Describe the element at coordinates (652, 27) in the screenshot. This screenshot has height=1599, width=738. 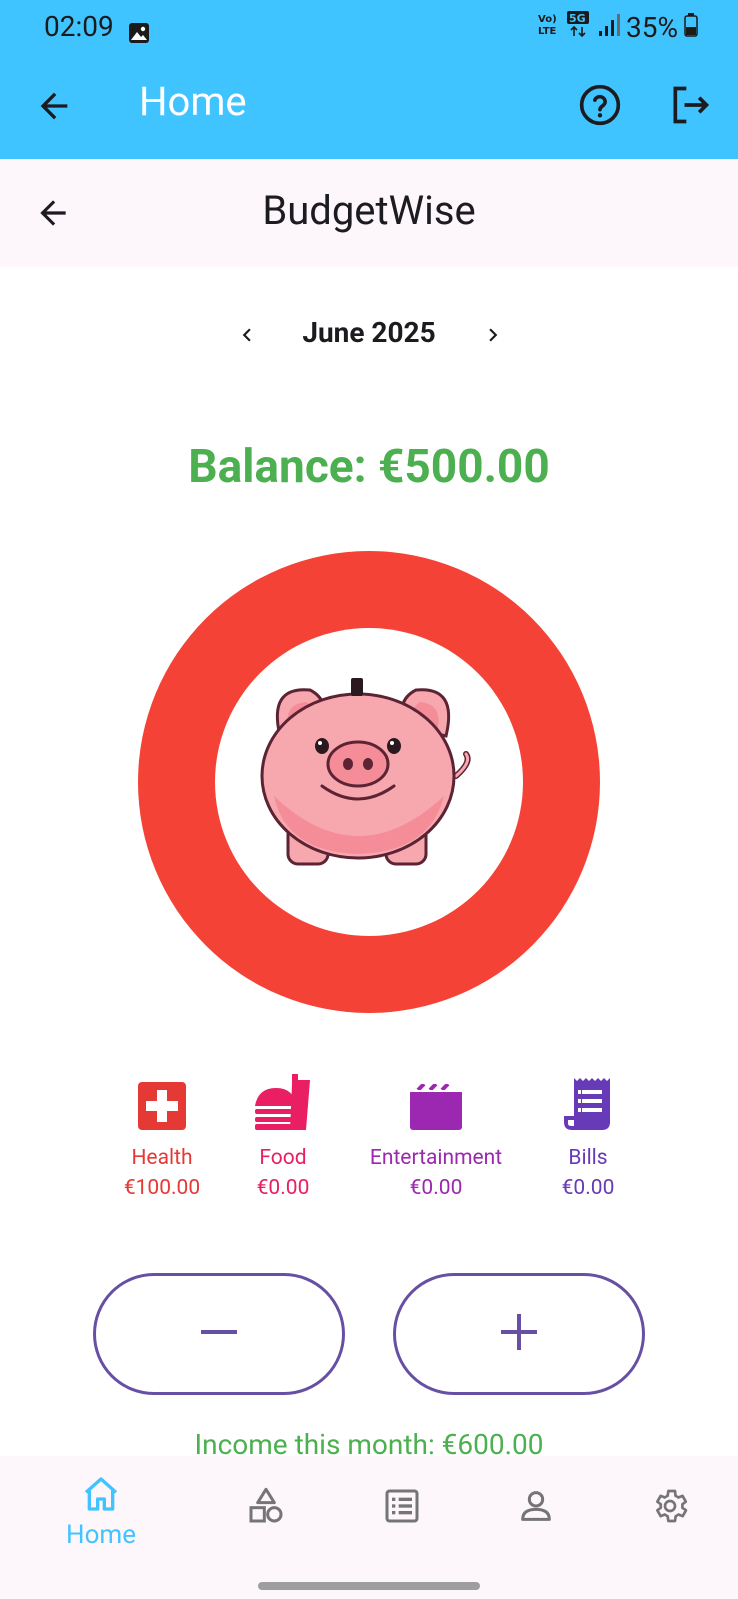
I see `battery-text: 35%` at that location.